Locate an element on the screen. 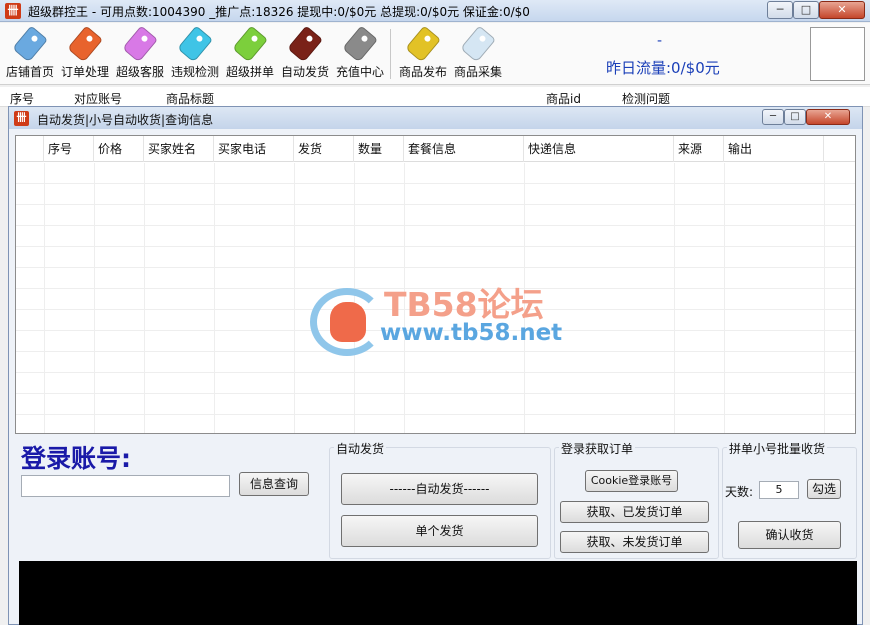 The height and width of the screenshot is (625, 870). toolbar-label: 商品采集 is located at coordinates (477, 72).